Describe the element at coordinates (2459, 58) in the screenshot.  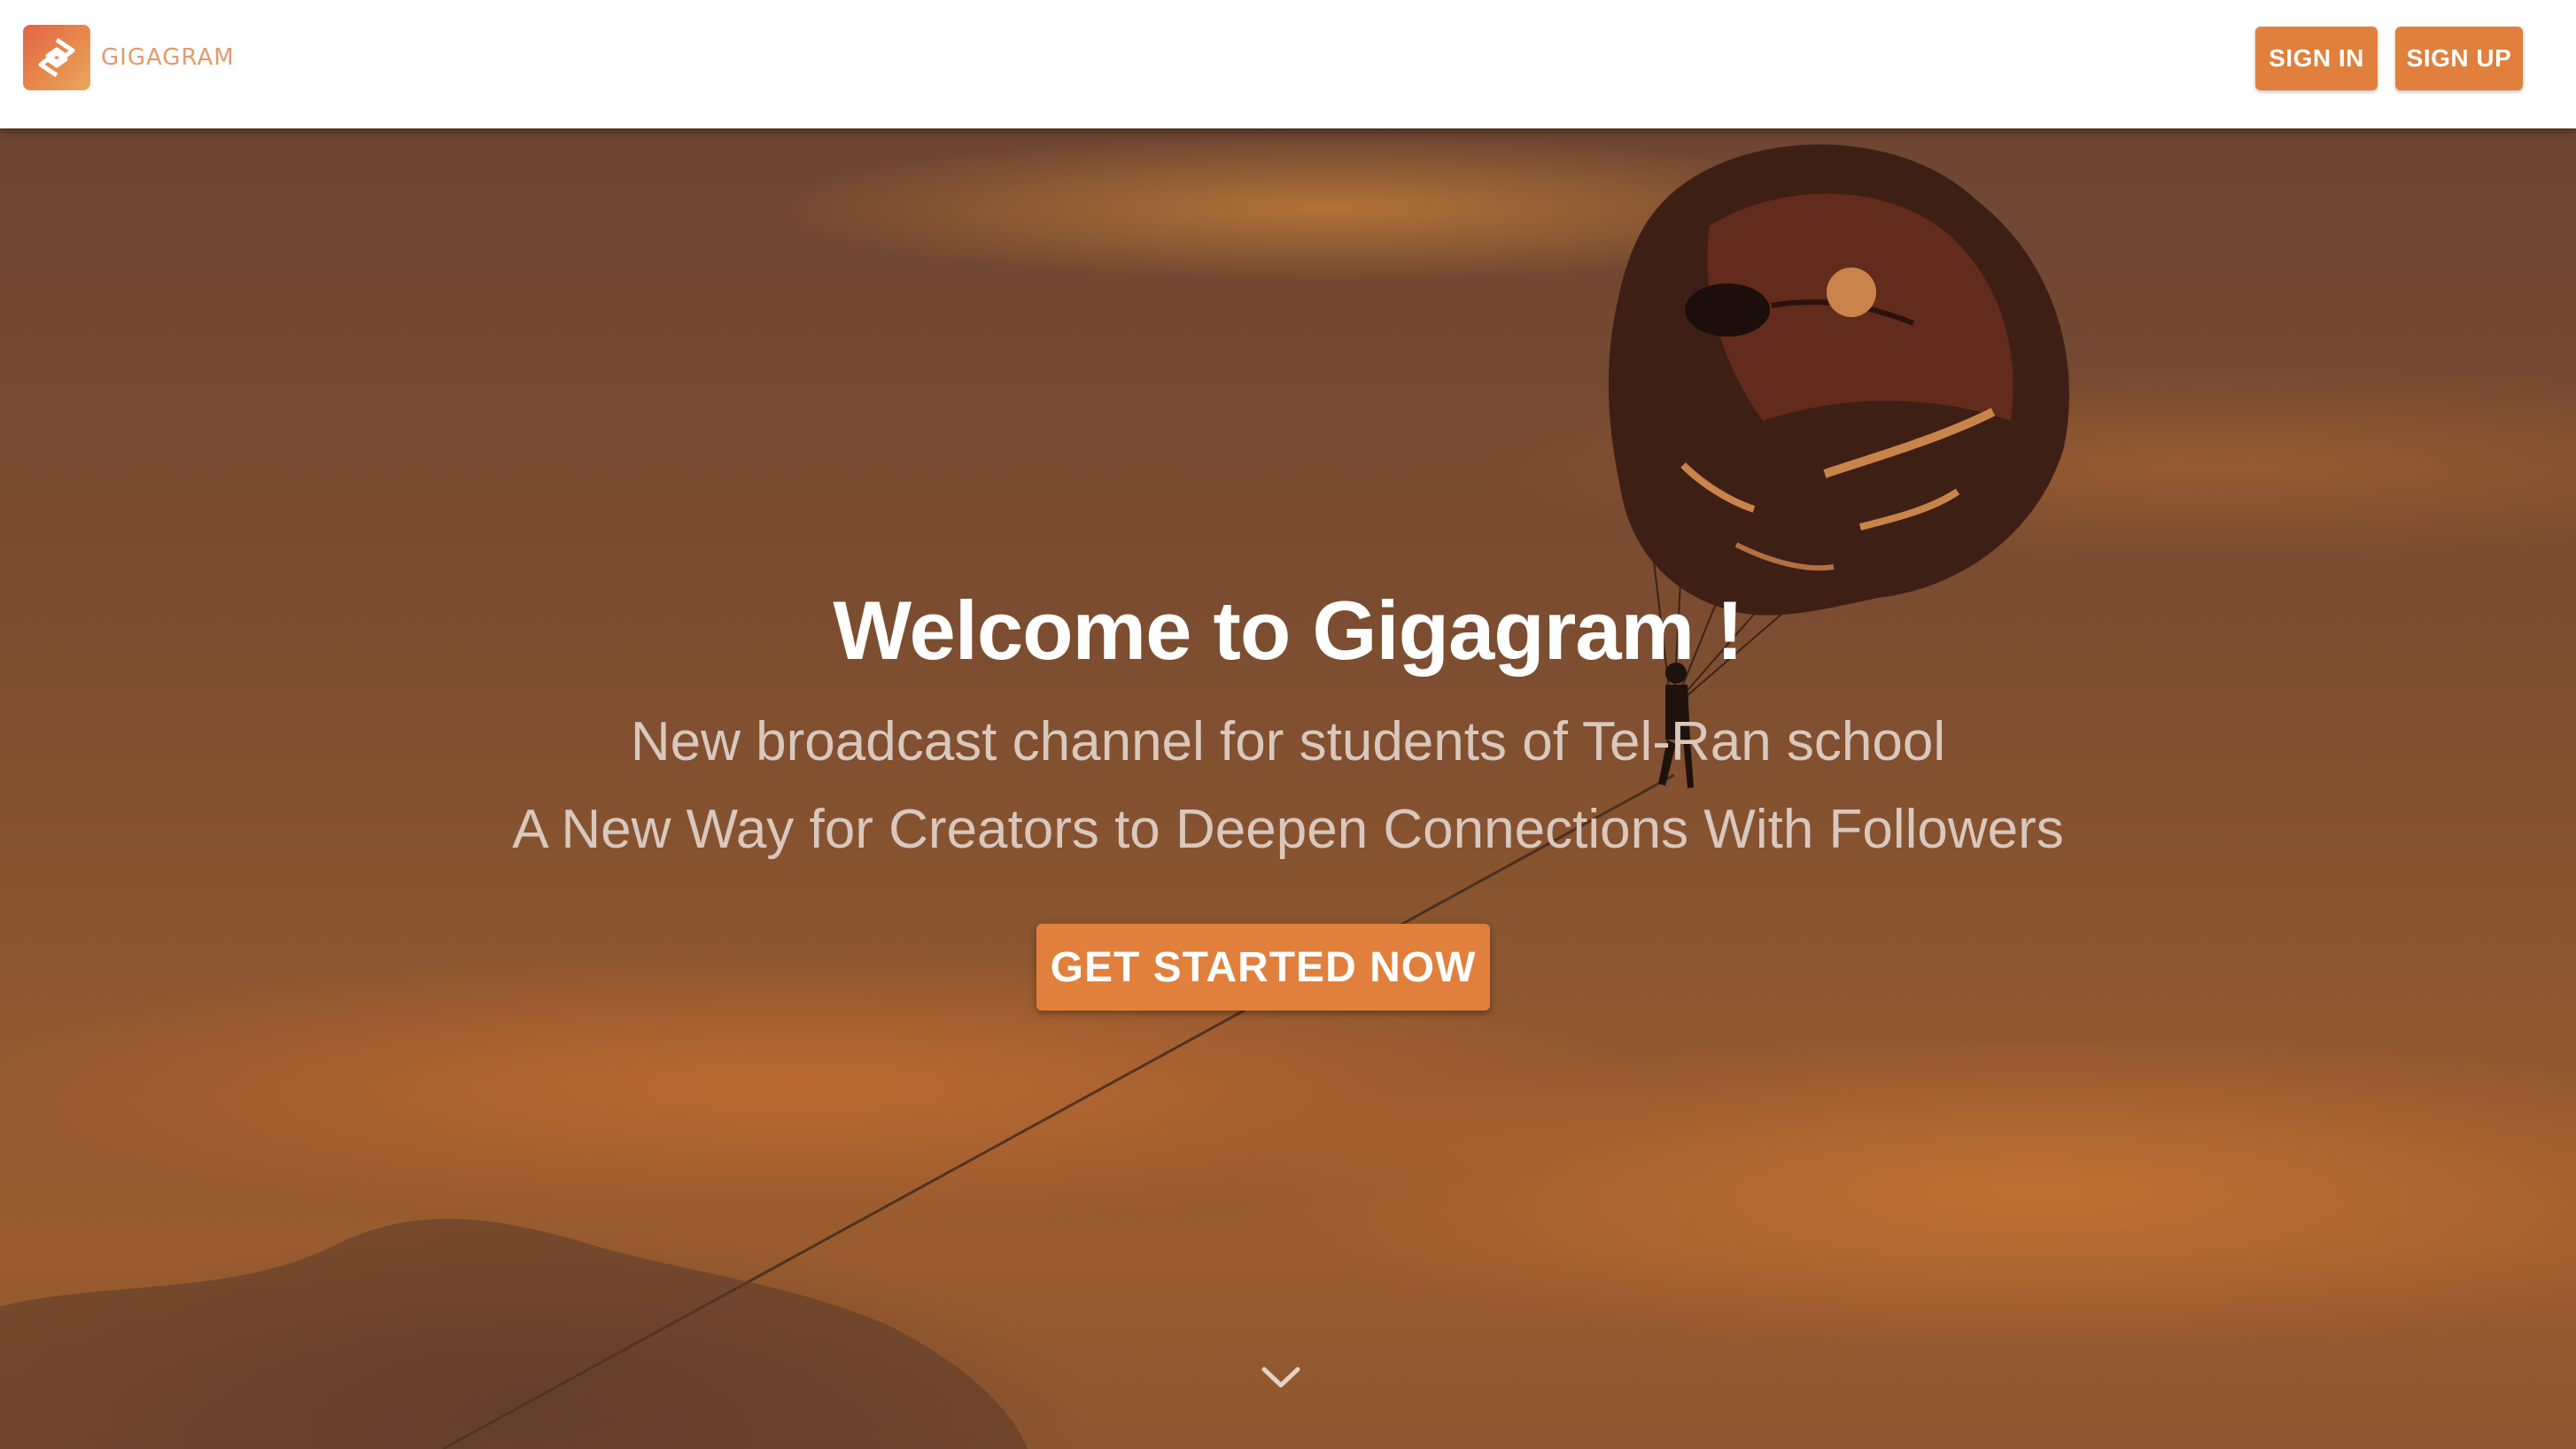
I see `sign-up-button: SIGN UP` at that location.